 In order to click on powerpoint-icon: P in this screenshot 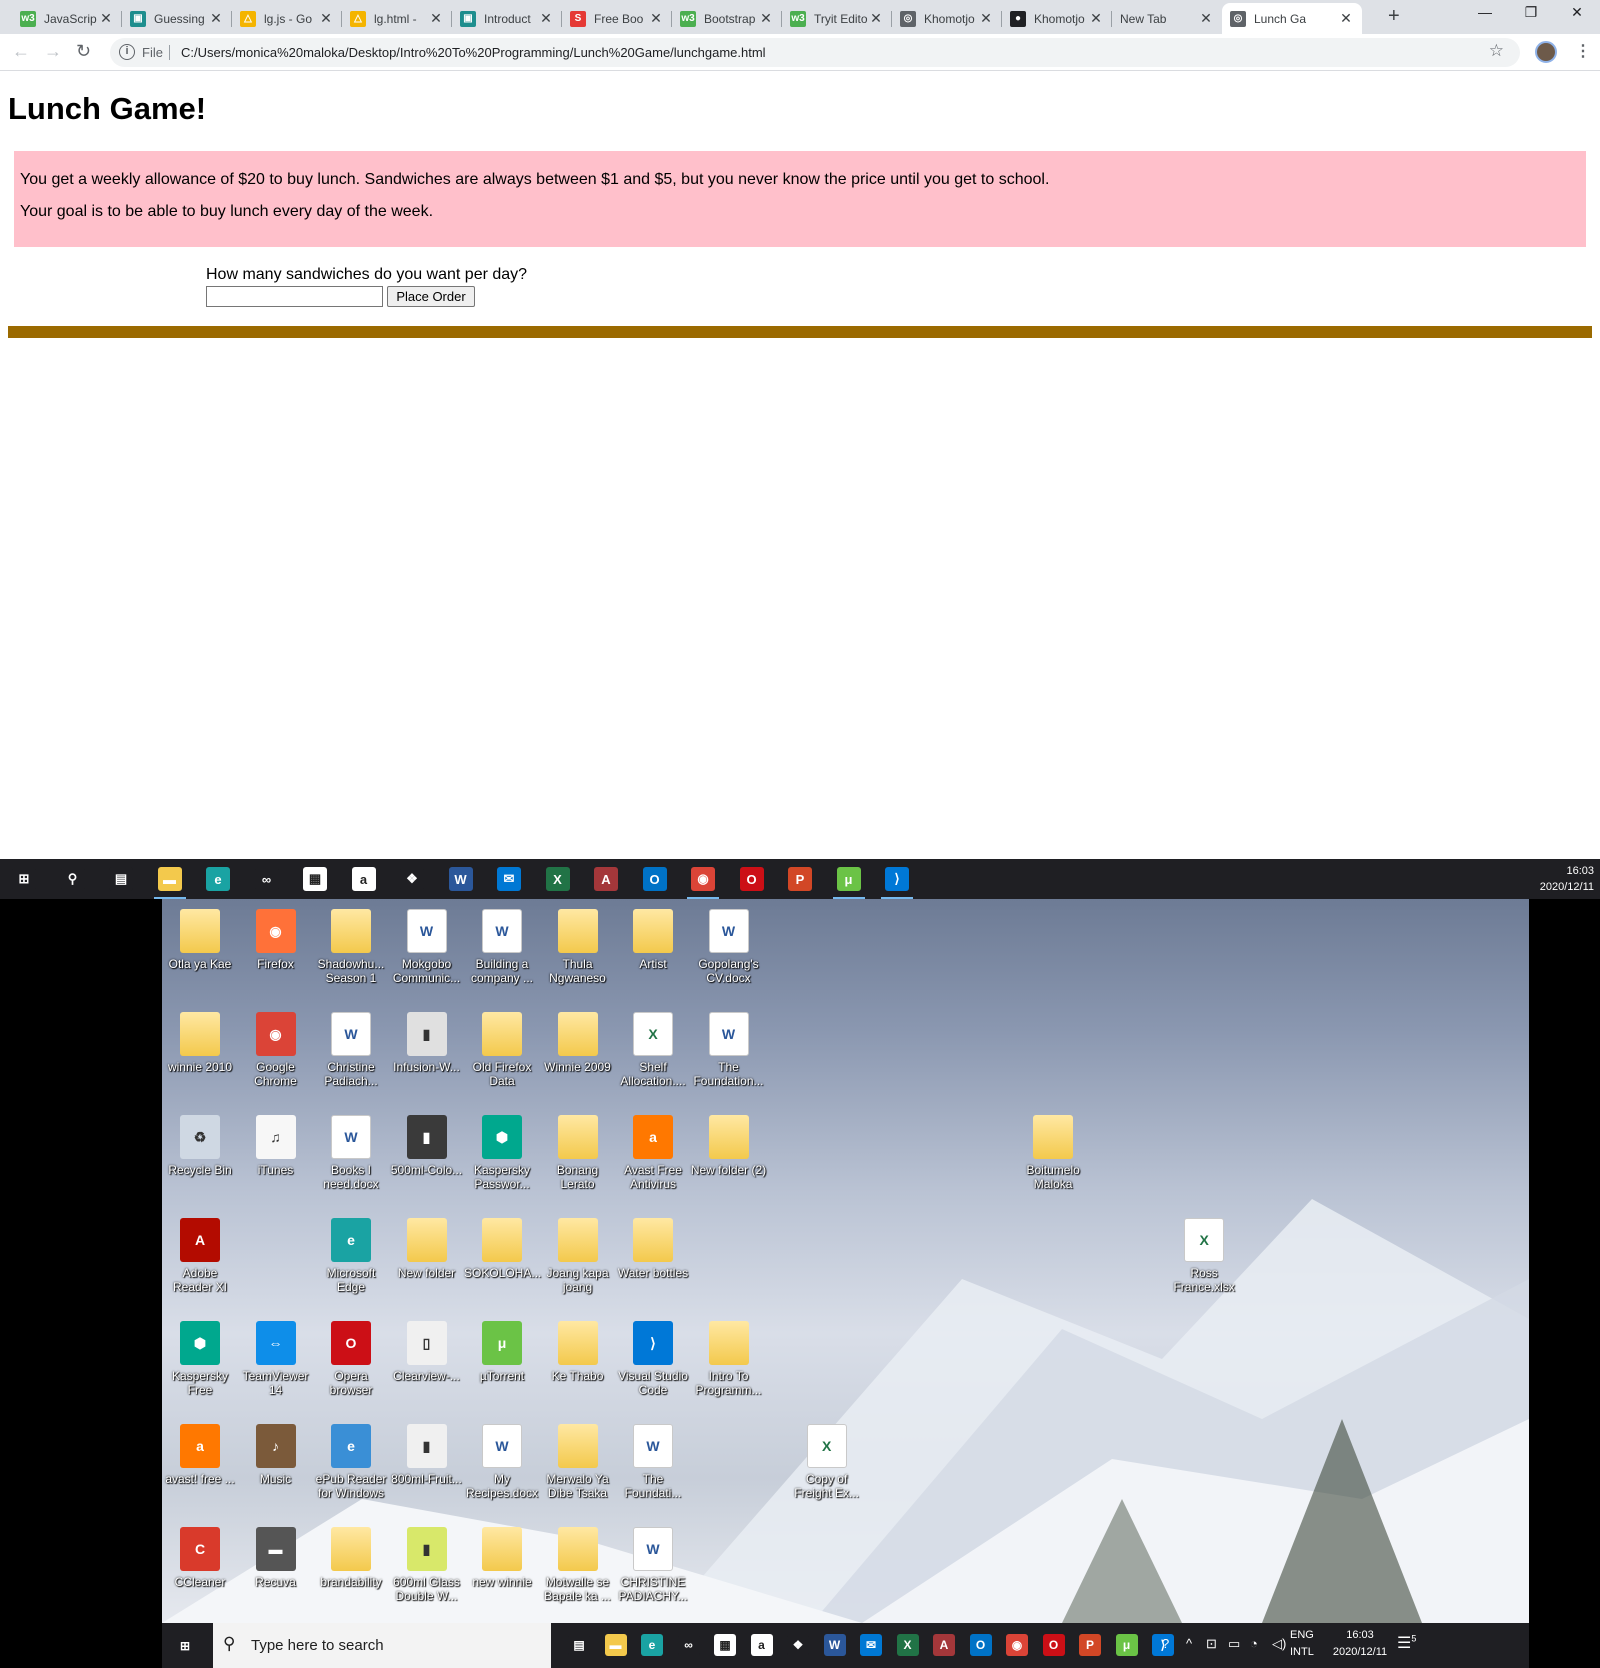, I will do `click(800, 879)`.